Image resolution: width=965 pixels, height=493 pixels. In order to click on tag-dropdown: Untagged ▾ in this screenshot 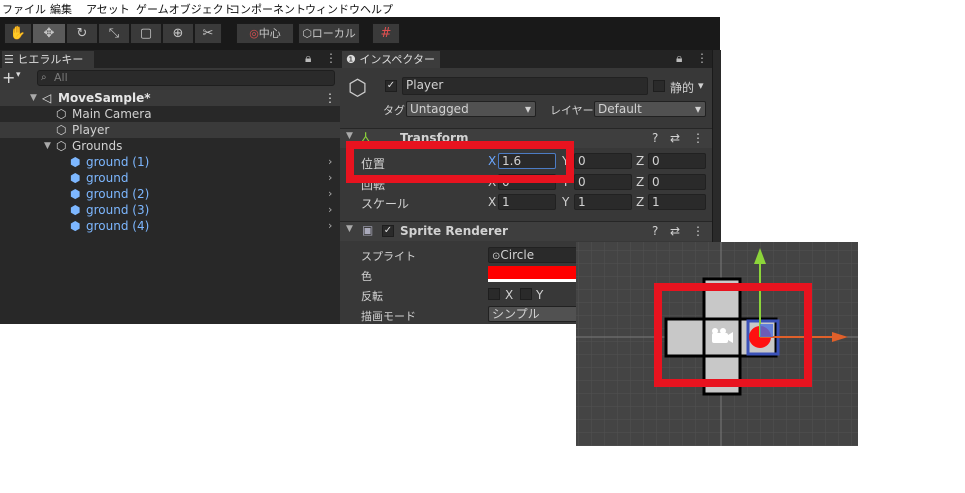, I will do `click(471, 109)`.